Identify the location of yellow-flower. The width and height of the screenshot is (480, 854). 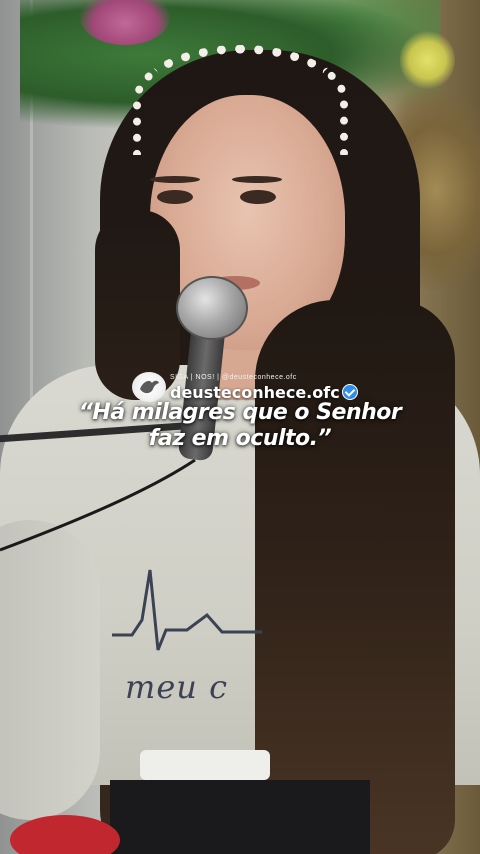
(427, 60).